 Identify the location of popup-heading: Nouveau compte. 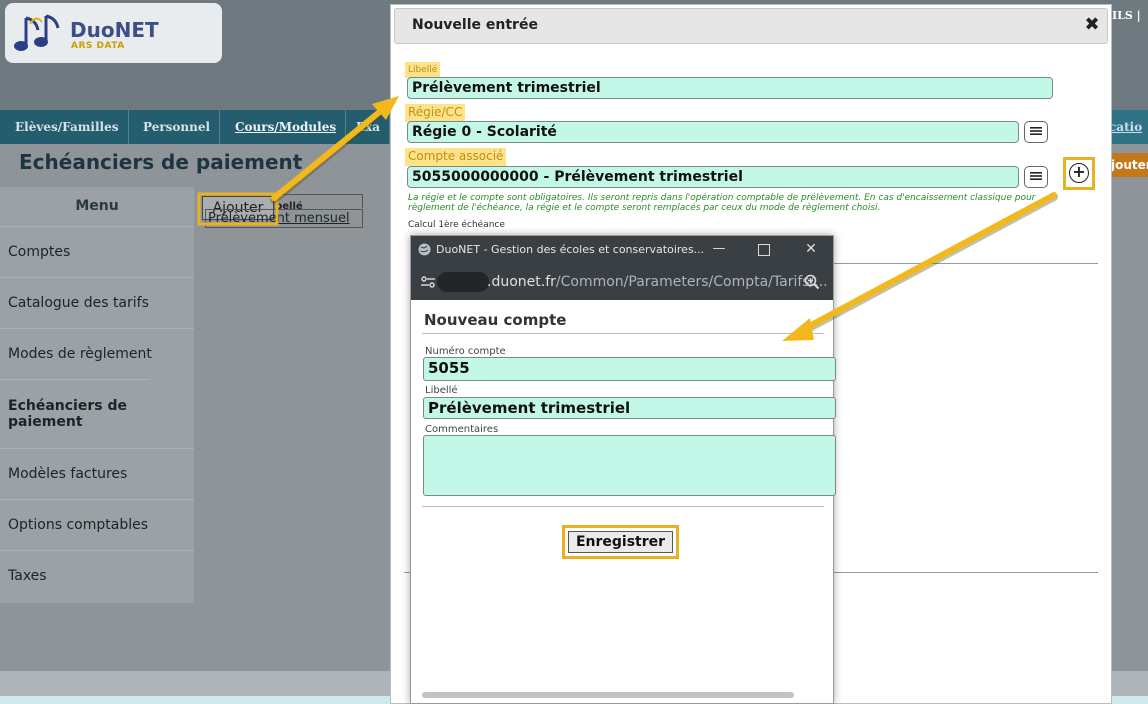
(495, 320).